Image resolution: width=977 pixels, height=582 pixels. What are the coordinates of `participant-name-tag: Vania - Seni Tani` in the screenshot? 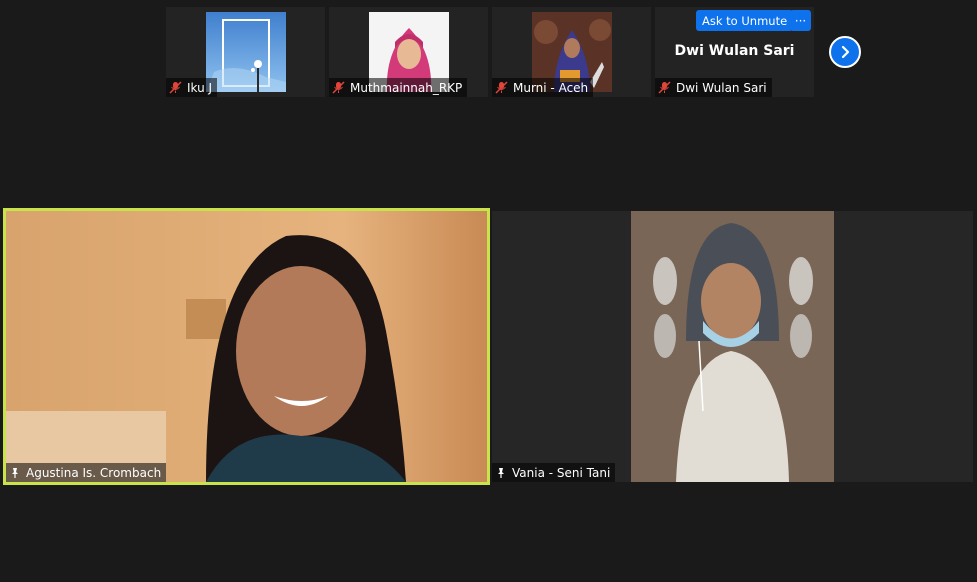 It's located at (554, 472).